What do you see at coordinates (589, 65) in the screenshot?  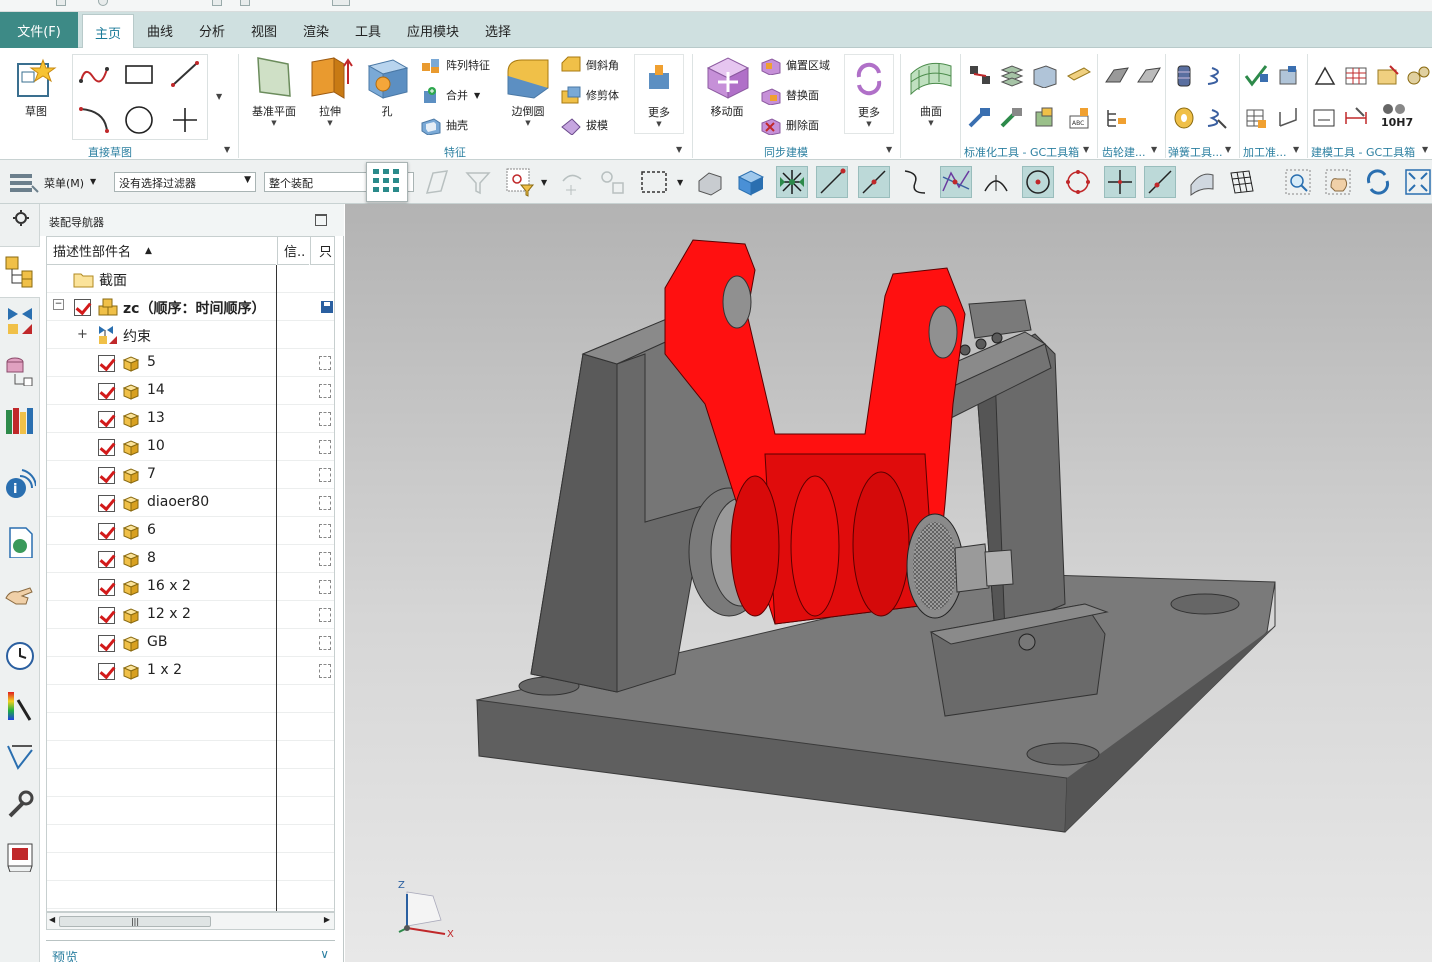 I see `chamfer-button: 倒斜角` at bounding box center [589, 65].